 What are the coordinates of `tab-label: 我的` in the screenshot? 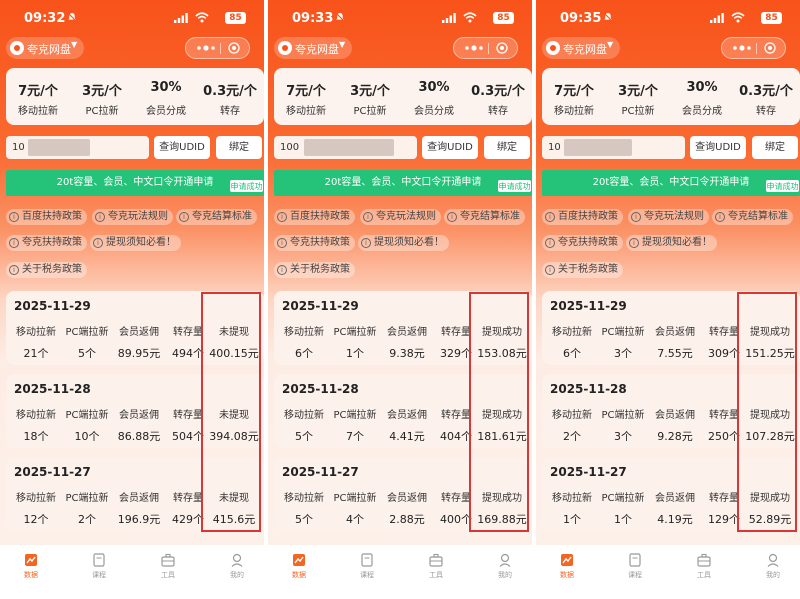 It's located at (505, 575).